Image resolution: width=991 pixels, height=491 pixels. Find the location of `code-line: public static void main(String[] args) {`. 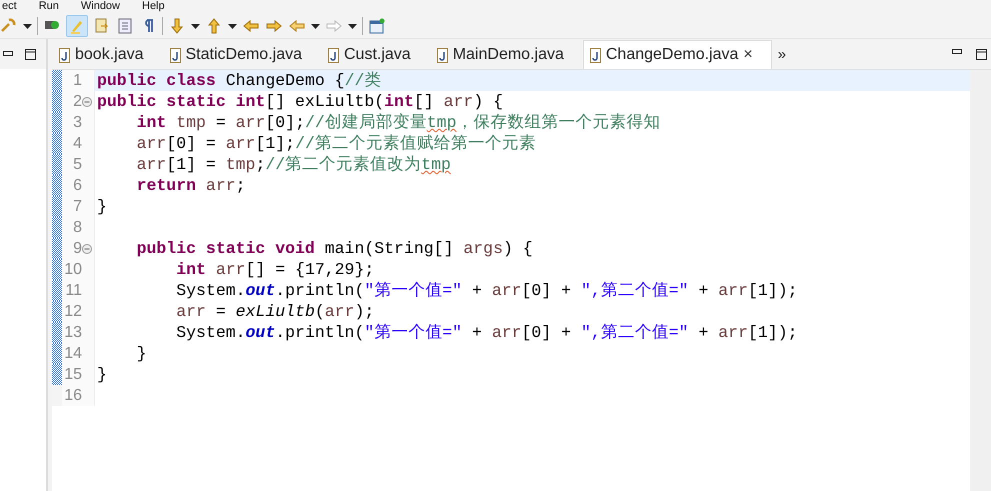

code-line: public static void main(String[] args) { is located at coordinates (335, 248).